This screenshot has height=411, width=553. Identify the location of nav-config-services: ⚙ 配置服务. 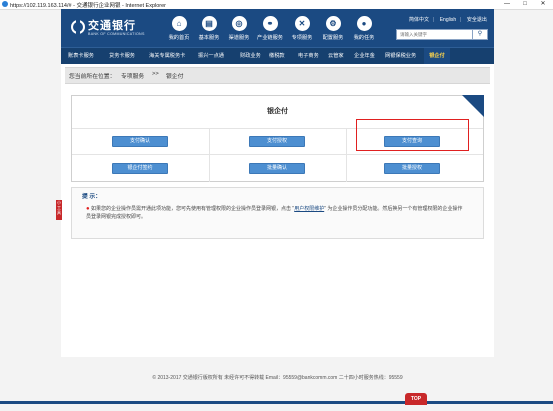
(333, 31).